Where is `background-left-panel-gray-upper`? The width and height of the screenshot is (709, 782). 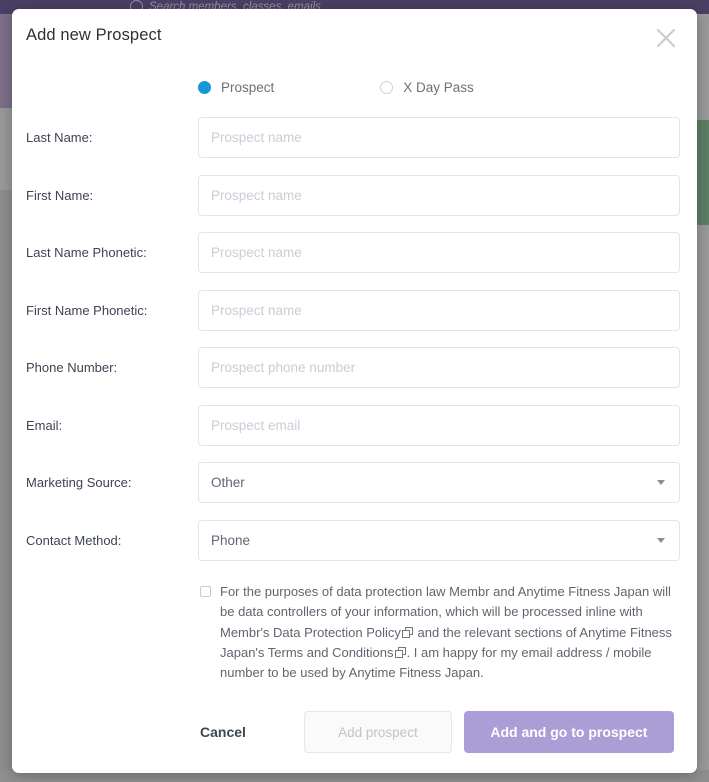 background-left-panel-gray-upper is located at coordinates (6, 149).